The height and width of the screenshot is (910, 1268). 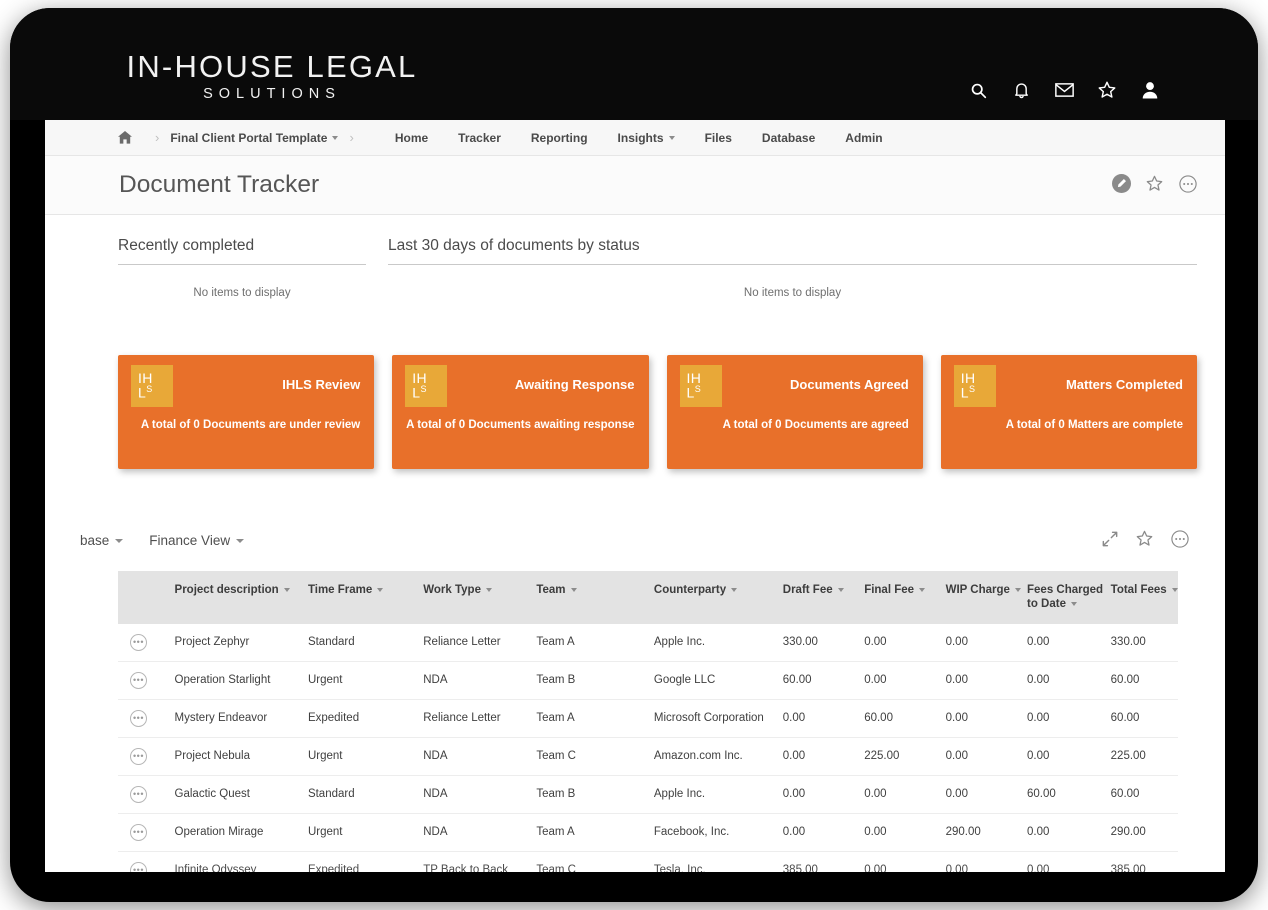 I want to click on column-header-total-fees: Total Fees, so click(x=1144, y=597).